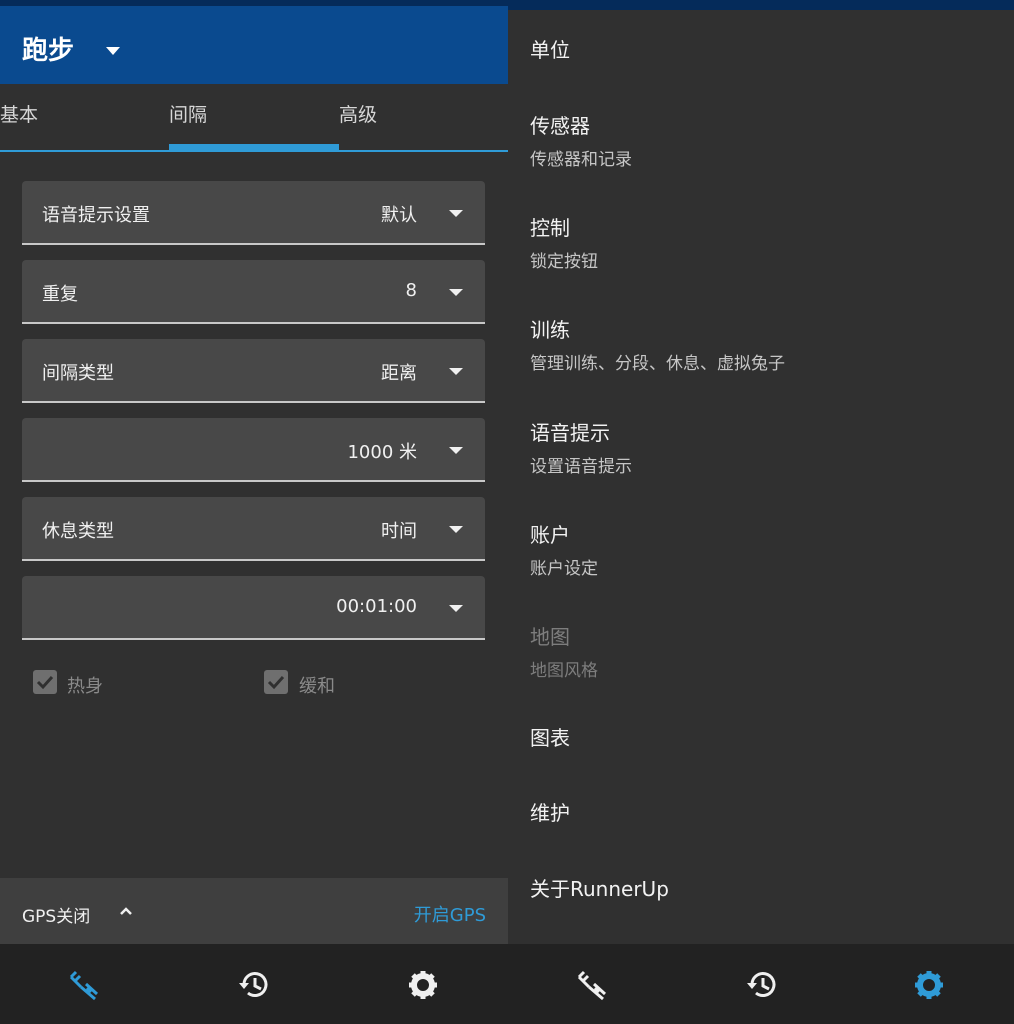 This screenshot has width=1014, height=1024. What do you see at coordinates (382, 452) in the screenshot?
I see `row-value: 1000 米` at bounding box center [382, 452].